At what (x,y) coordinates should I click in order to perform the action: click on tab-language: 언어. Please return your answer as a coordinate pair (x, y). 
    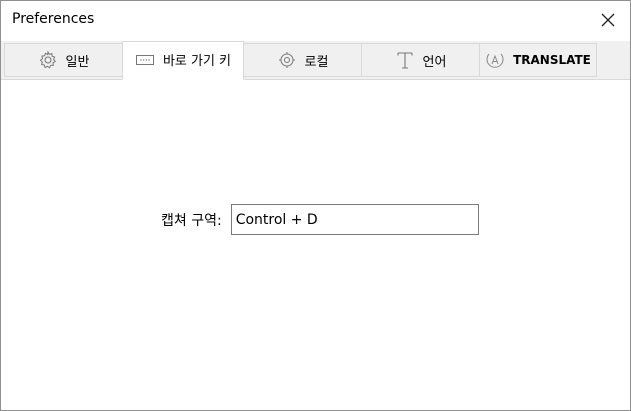
    Looking at the image, I should click on (420, 60).